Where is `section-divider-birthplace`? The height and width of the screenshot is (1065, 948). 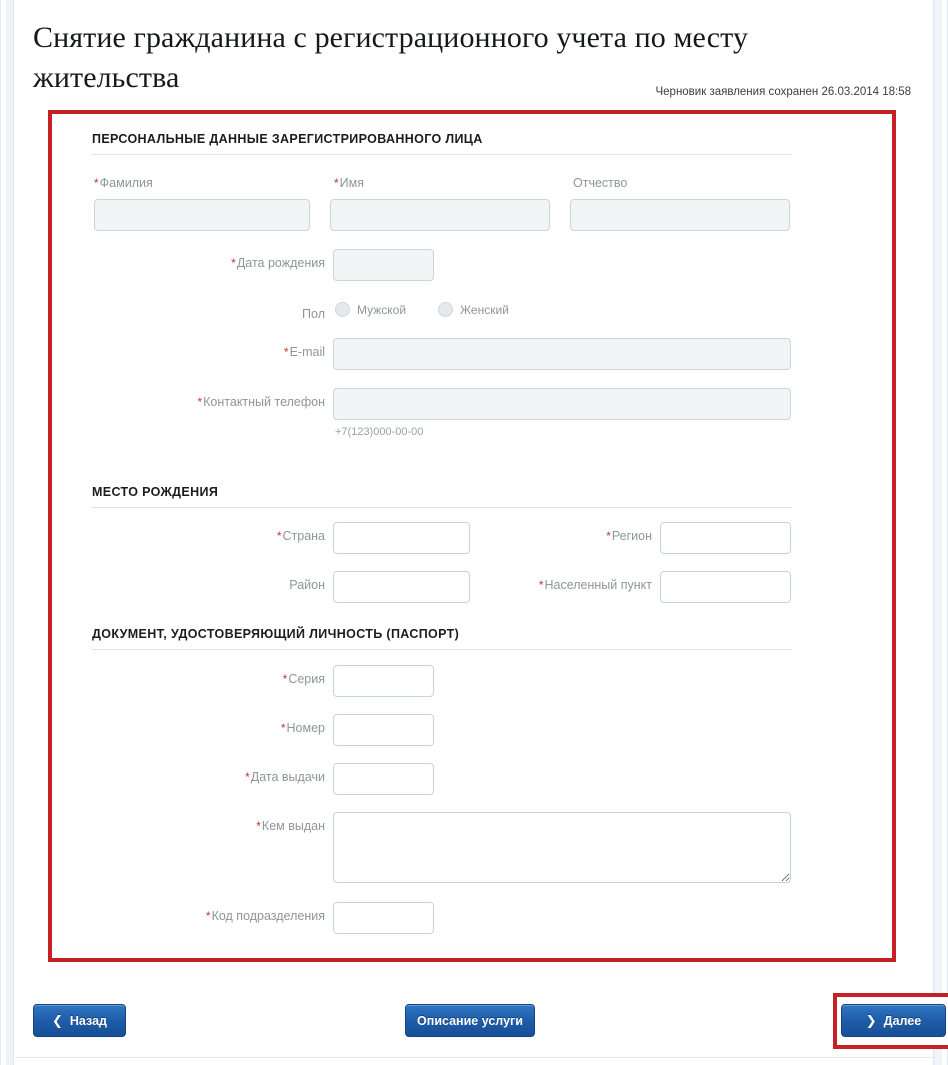
section-divider-birthplace is located at coordinates (442, 507).